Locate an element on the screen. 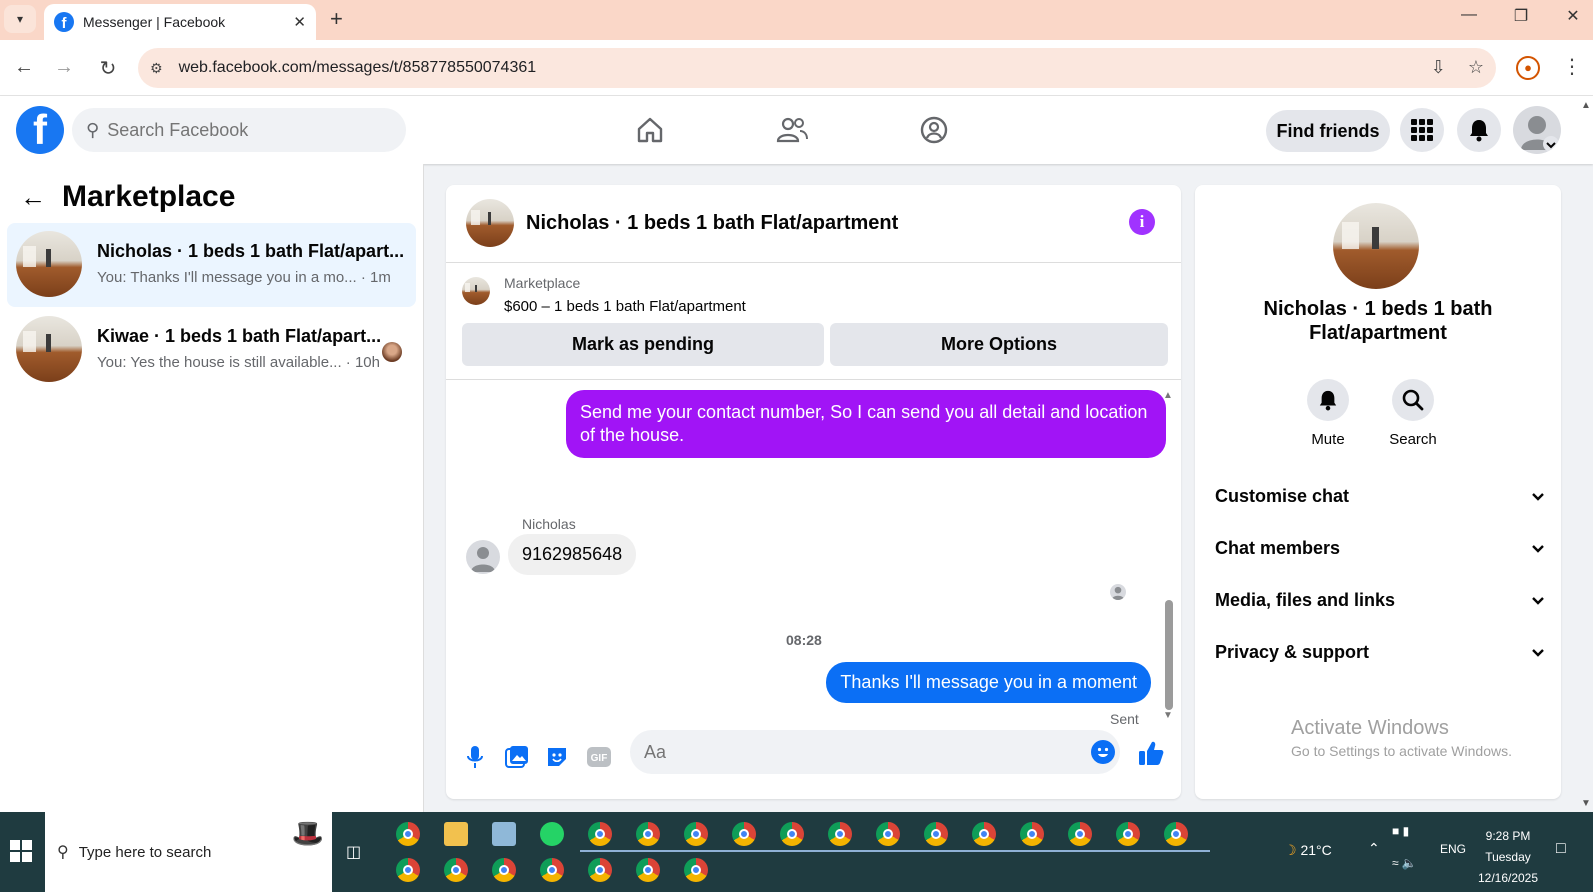 The height and width of the screenshot is (892, 1593). search-in-conversation-button: Search is located at coordinates (1413, 413).